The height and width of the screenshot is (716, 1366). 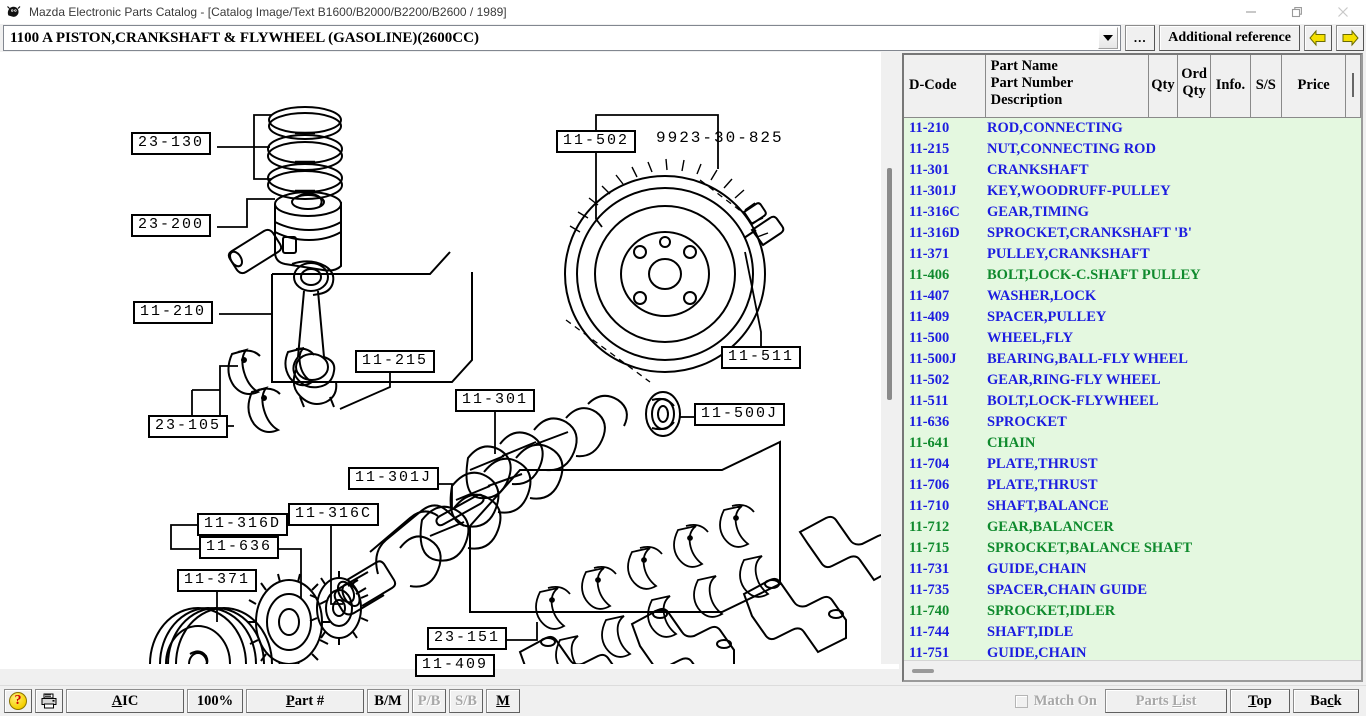 I want to click on diagram-callout: 11-636, so click(x=239, y=547).